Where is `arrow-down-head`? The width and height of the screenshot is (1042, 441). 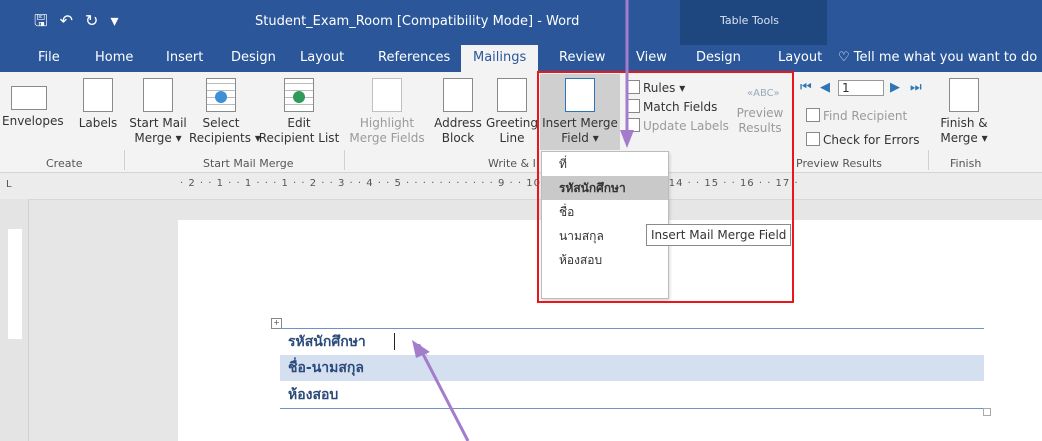 arrow-down-head is located at coordinates (627, 139).